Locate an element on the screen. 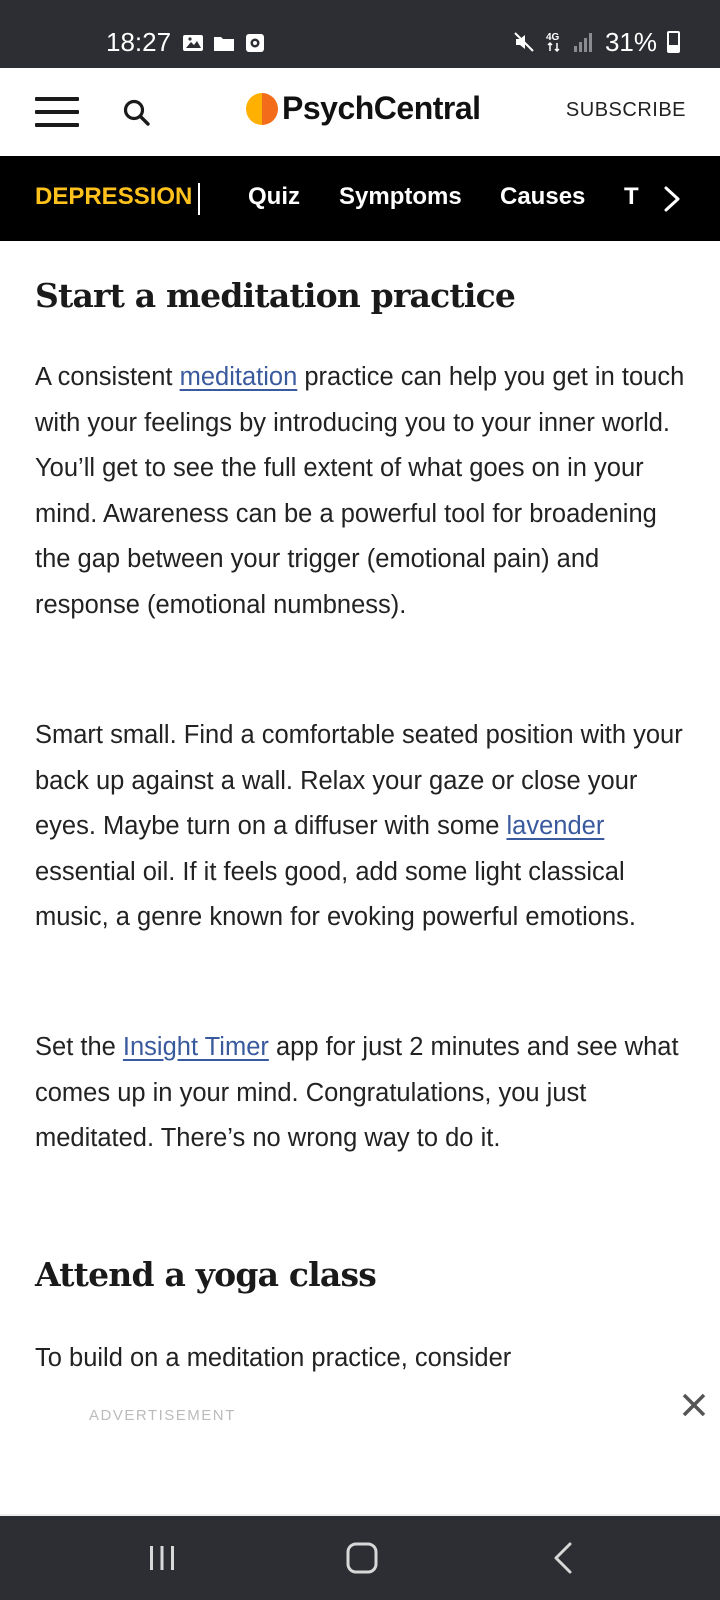  signal-icon is located at coordinates (582, 42).